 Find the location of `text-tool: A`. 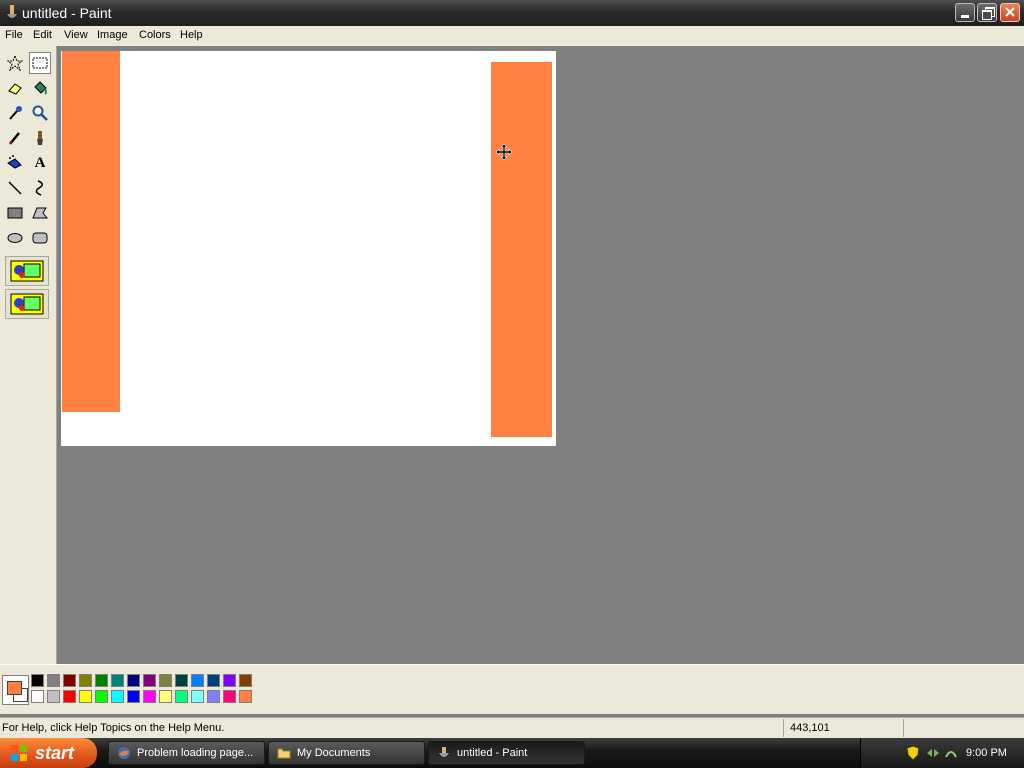

text-tool: A is located at coordinates (40, 163).